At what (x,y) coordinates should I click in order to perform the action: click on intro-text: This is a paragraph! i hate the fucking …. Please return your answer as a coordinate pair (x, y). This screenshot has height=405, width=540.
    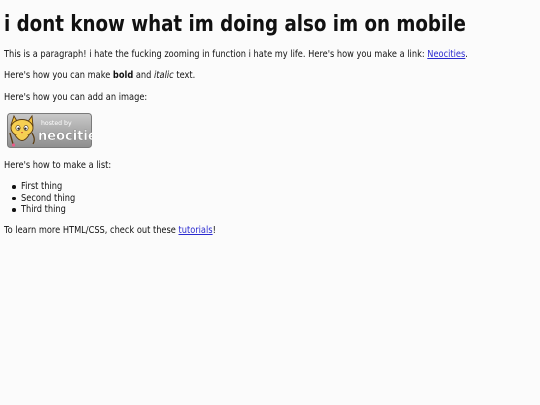
    Looking at the image, I should click on (216, 54).